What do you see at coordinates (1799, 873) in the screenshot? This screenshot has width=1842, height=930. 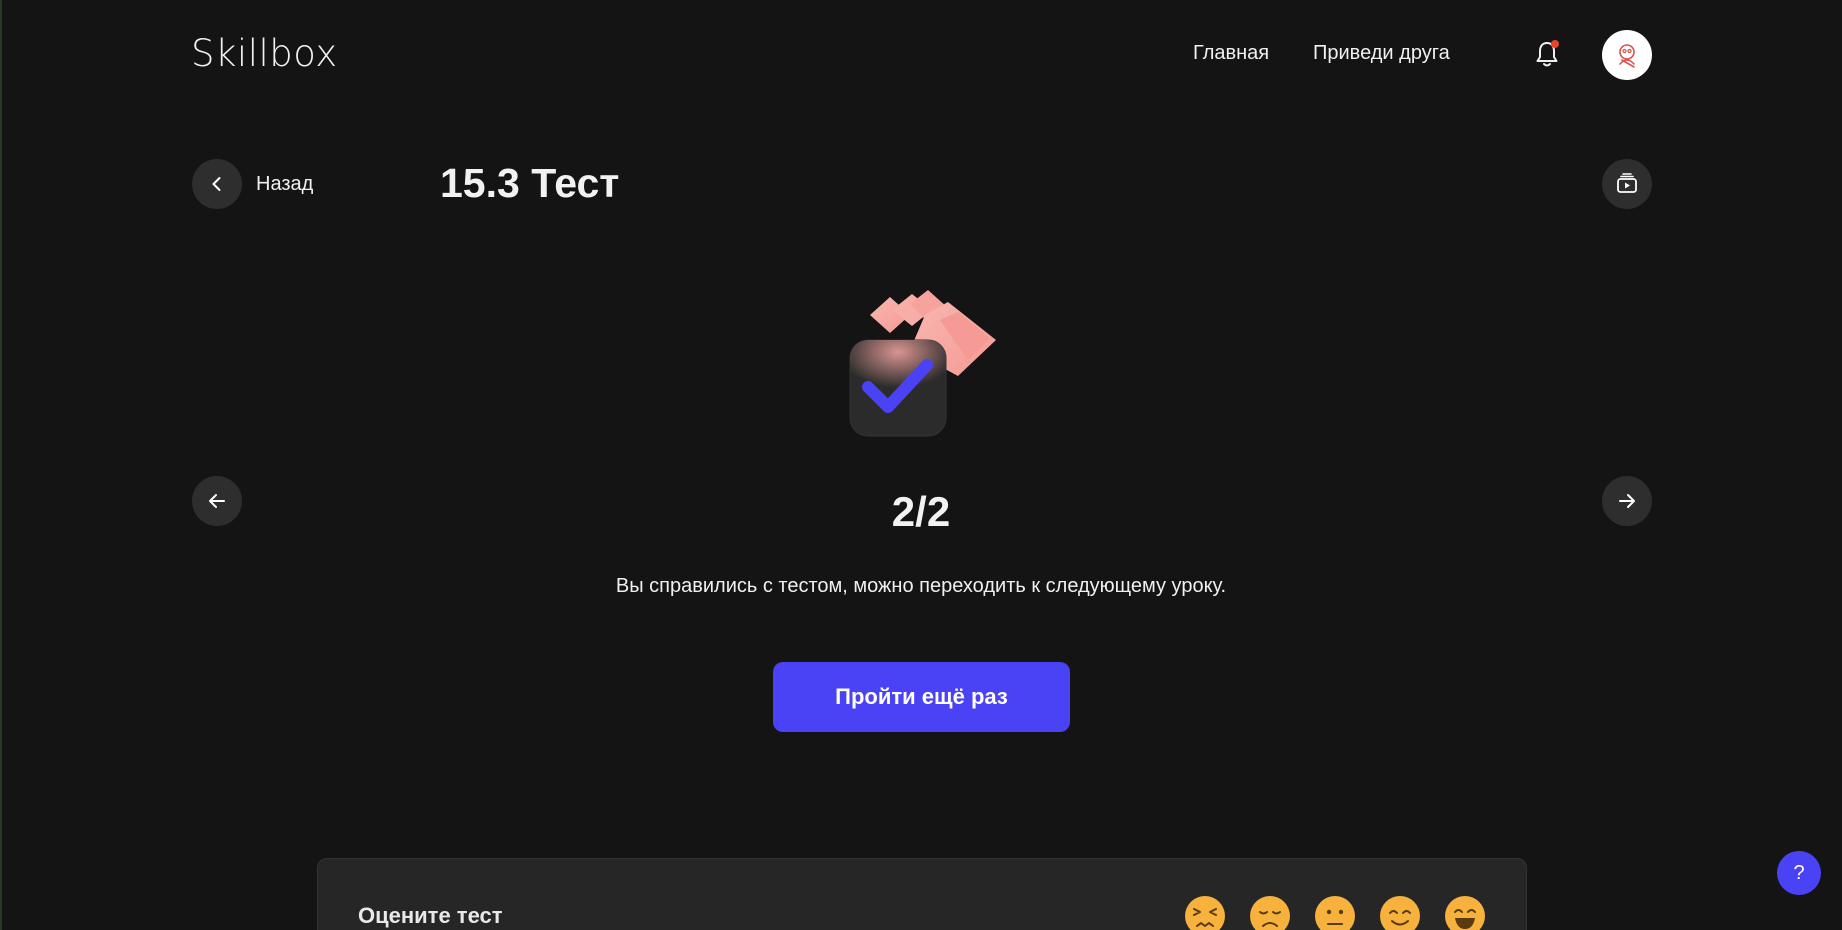 I see `help-button: ?` at bounding box center [1799, 873].